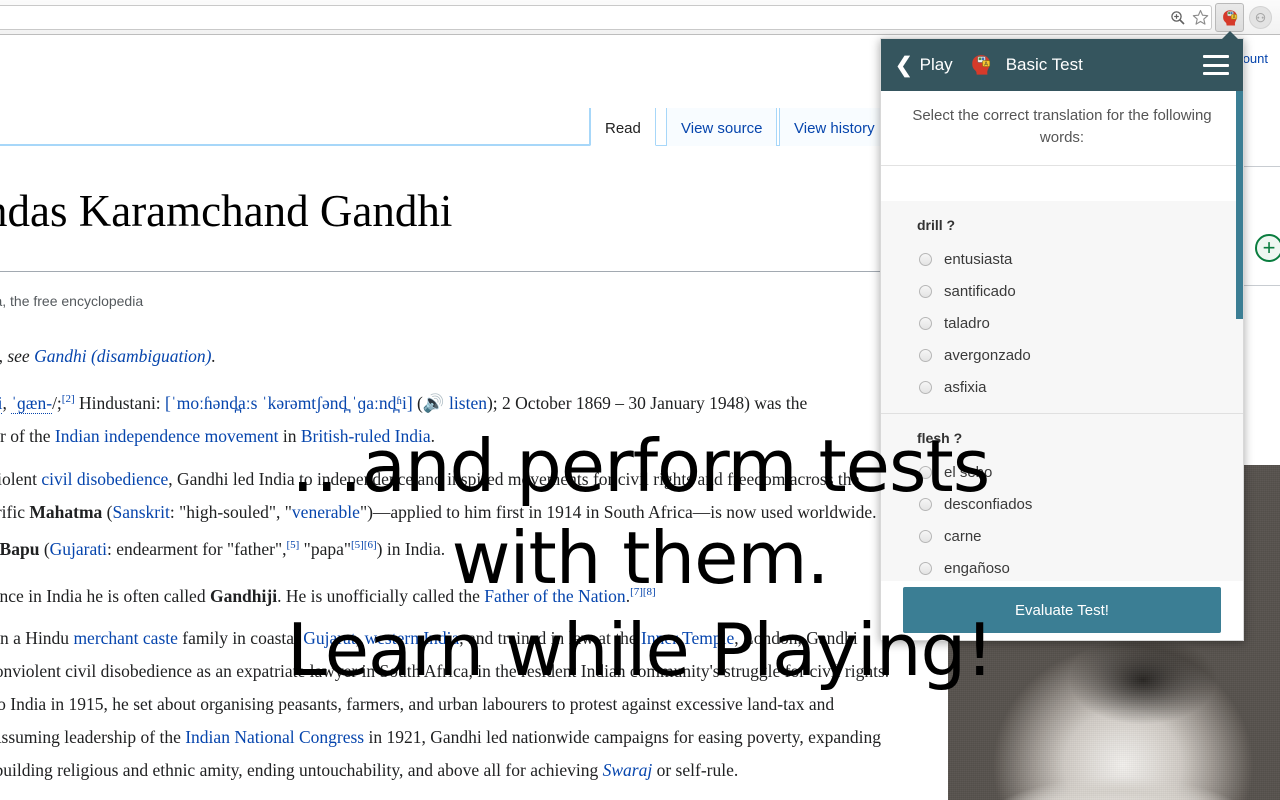  What do you see at coordinates (104, 479) in the screenshot?
I see `link-civil-disobedience: civil disobedience` at bounding box center [104, 479].